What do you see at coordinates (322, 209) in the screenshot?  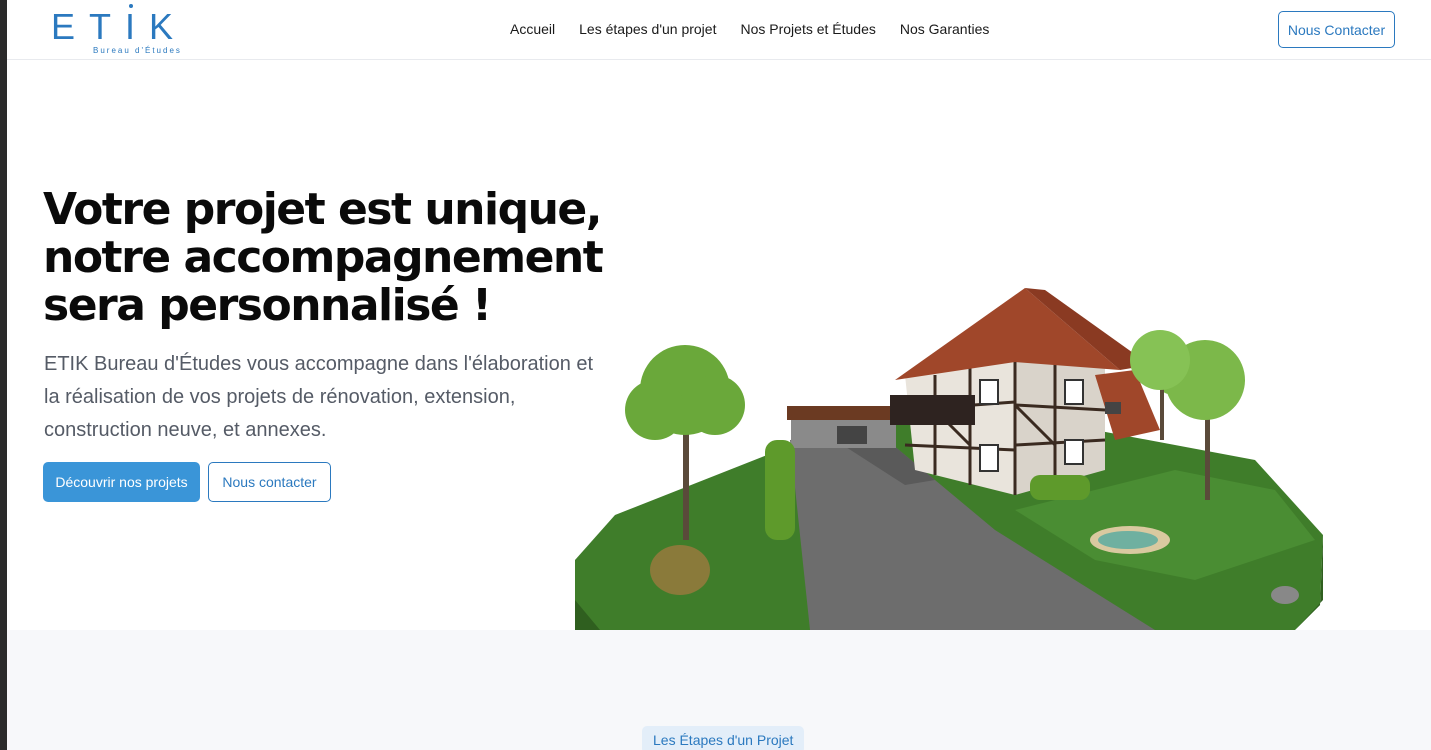 I see `hero-title-line: Votre projet est unique,` at bounding box center [322, 209].